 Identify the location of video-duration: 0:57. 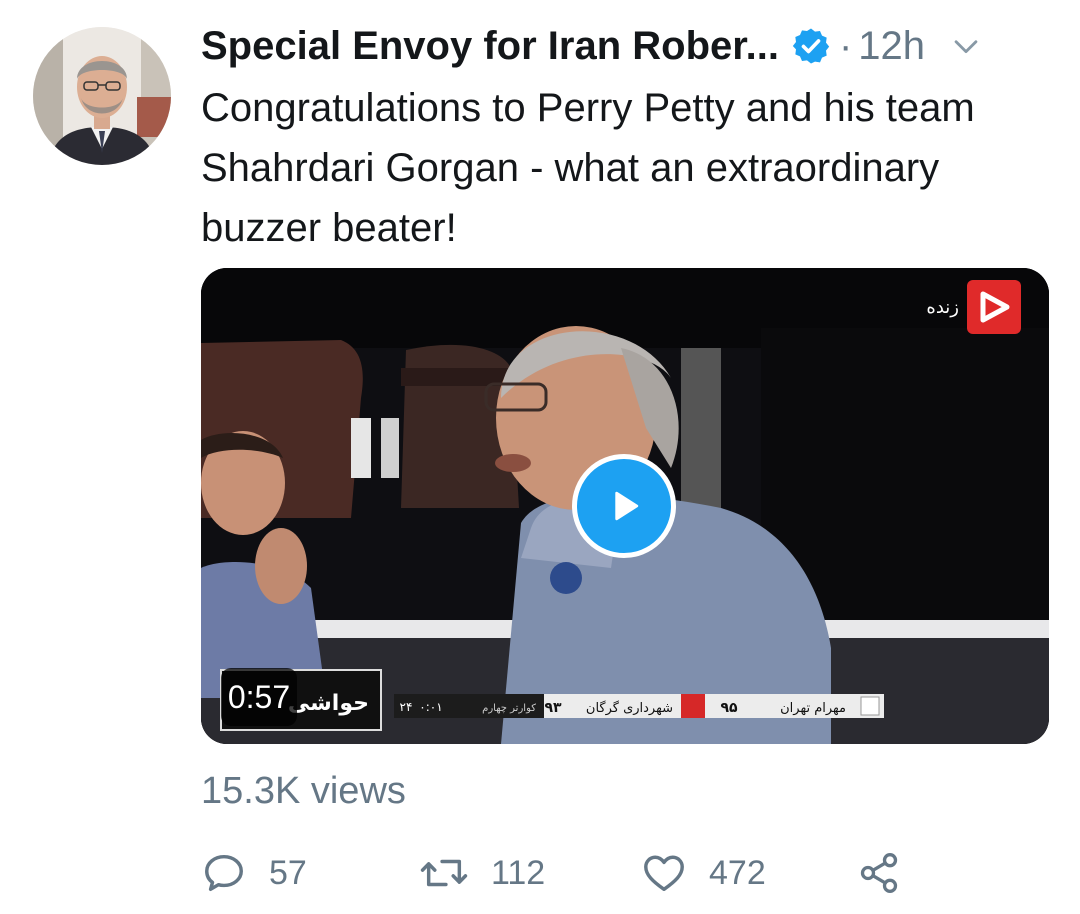
(259, 697).